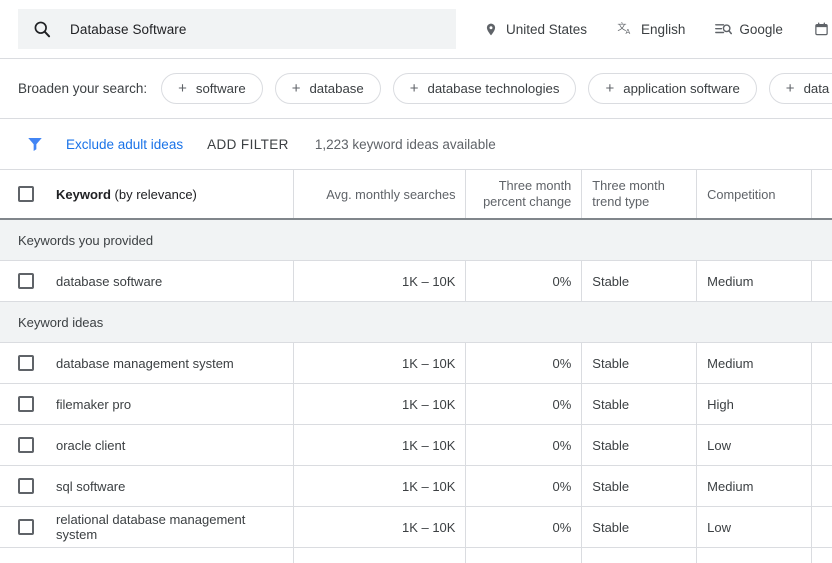  What do you see at coordinates (237, 29) in the screenshot?
I see `search-input: Database Software` at bounding box center [237, 29].